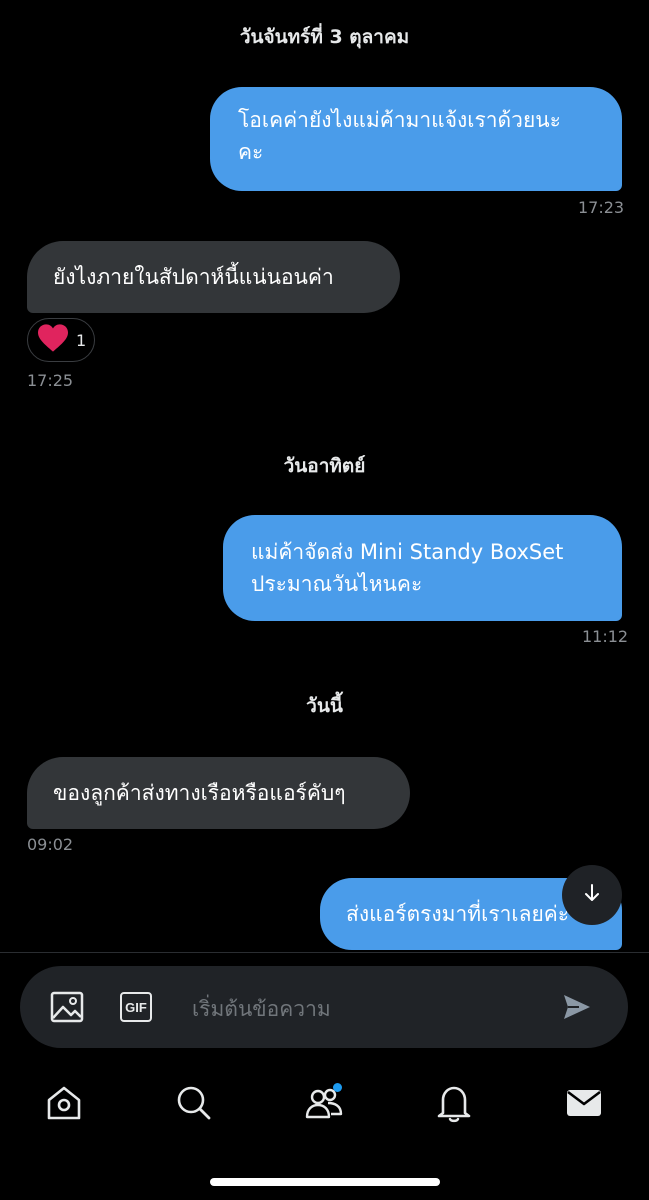  What do you see at coordinates (337, 584) in the screenshot?
I see `message-text: ประมาณวันไหนคะ` at bounding box center [337, 584].